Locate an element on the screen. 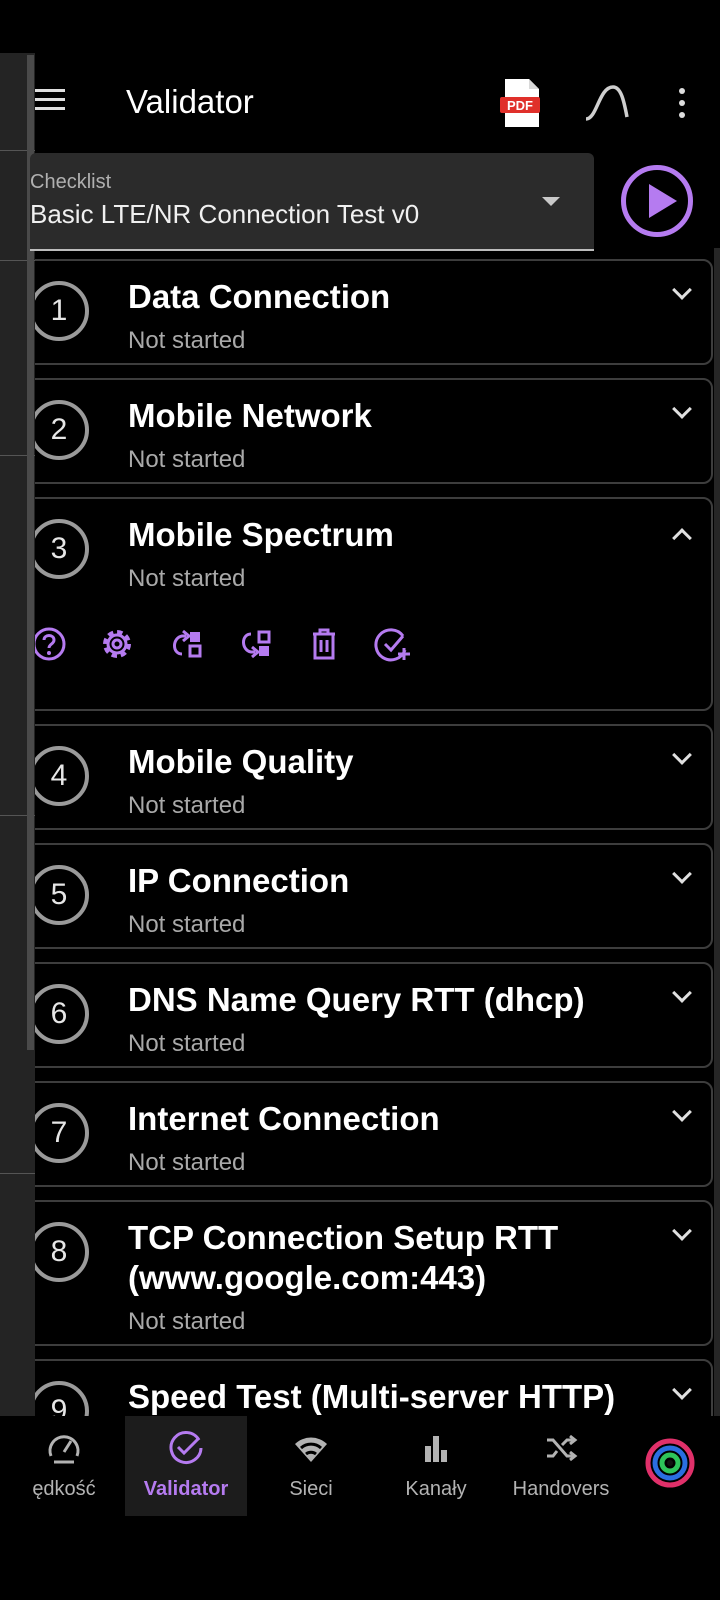 The height and width of the screenshot is (1600, 720). signal-curve-button is located at coordinates (607, 103).